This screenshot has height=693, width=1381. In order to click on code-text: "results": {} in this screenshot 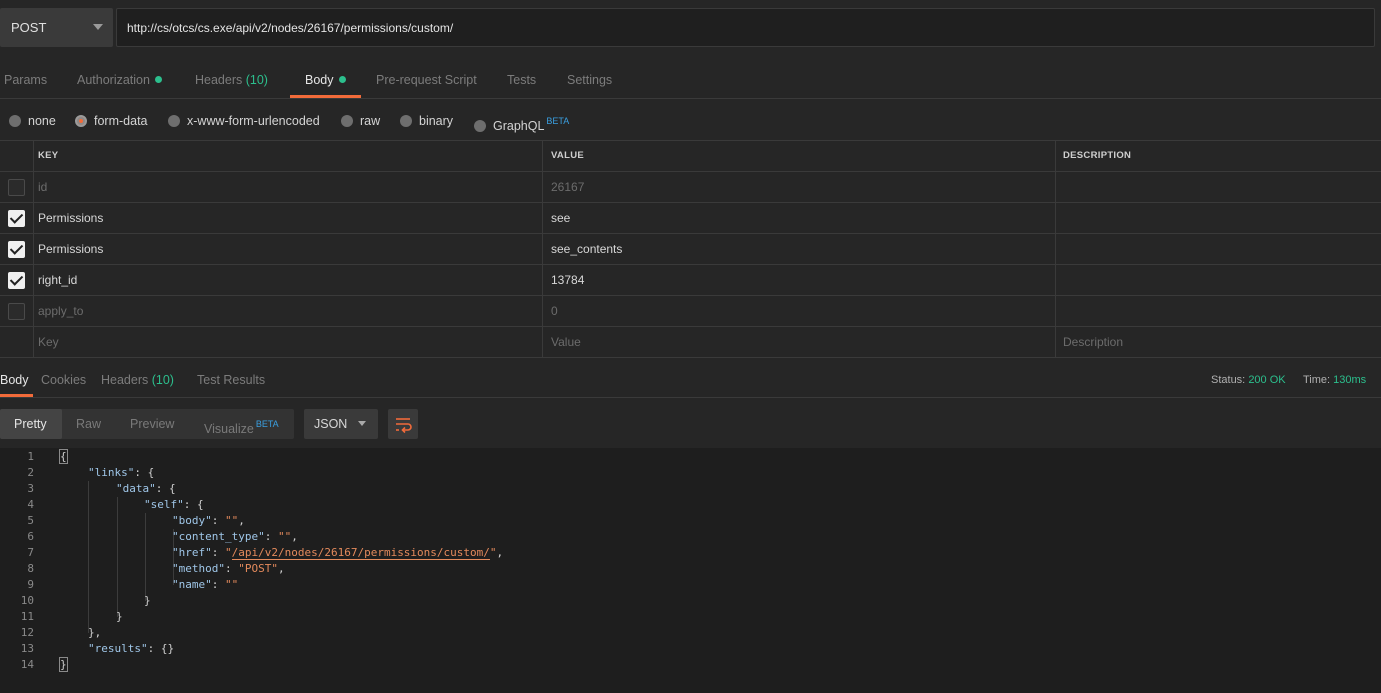, I will do `click(131, 648)`.